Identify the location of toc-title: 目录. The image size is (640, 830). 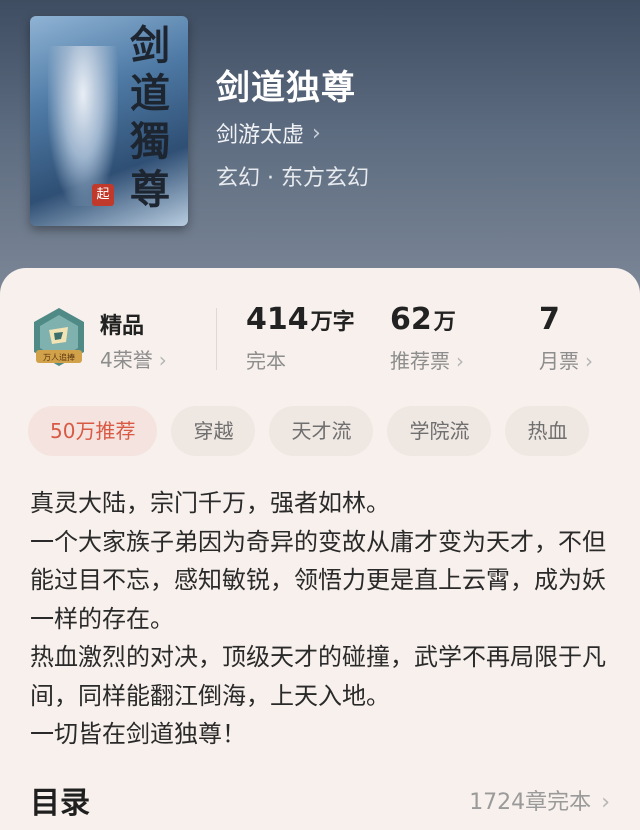
(60, 803).